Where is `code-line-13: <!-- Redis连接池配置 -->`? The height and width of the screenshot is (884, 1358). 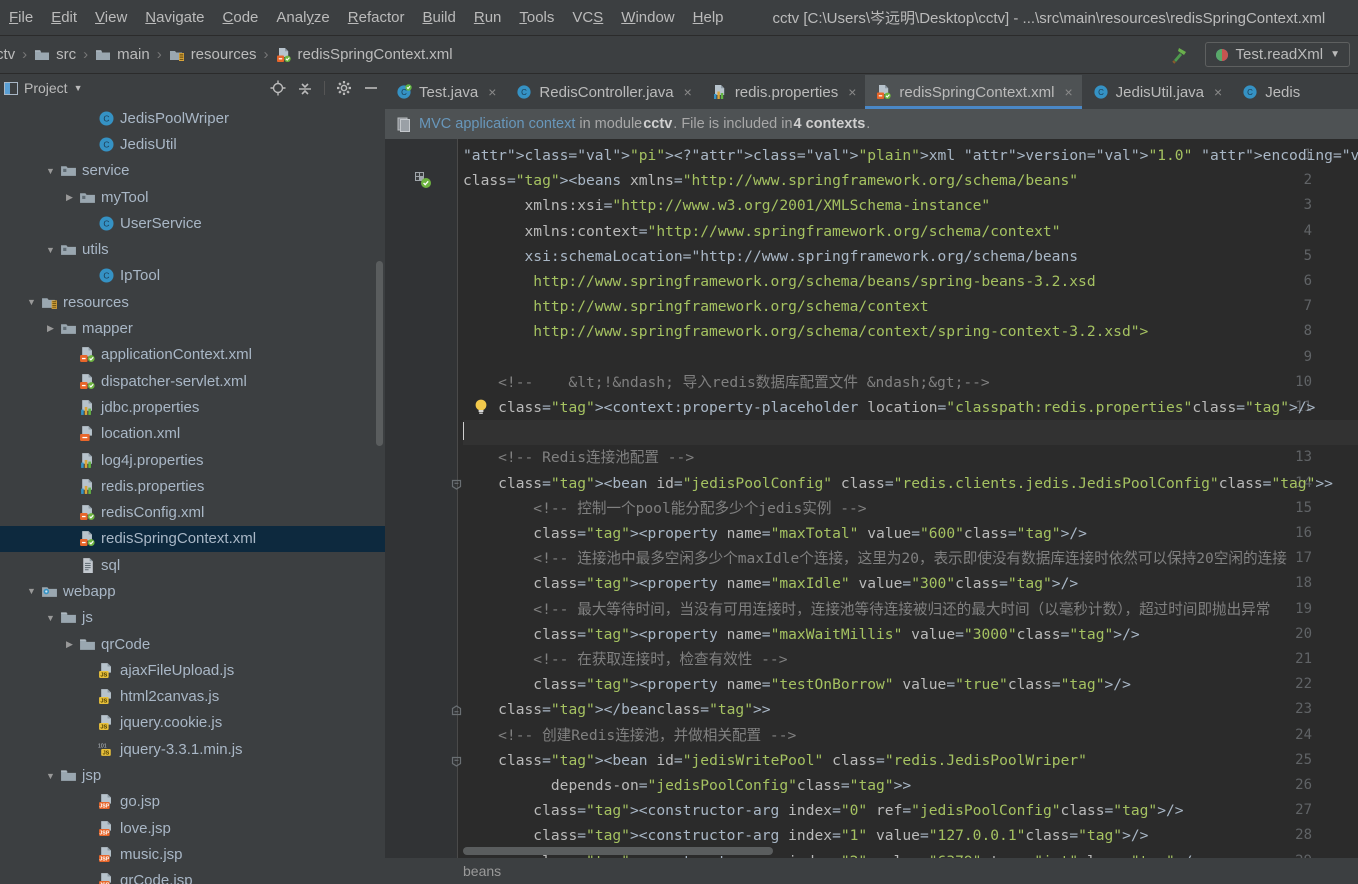
code-line-13: <!-- Redis连接池配置 --> is located at coordinates (910, 457).